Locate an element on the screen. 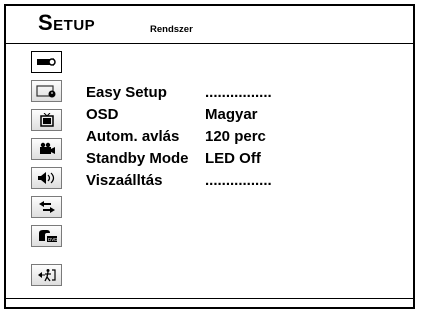 This screenshot has height=315, width=421. menu-row-standby-mode: Standby Mode LED Off is located at coordinates (236, 160).